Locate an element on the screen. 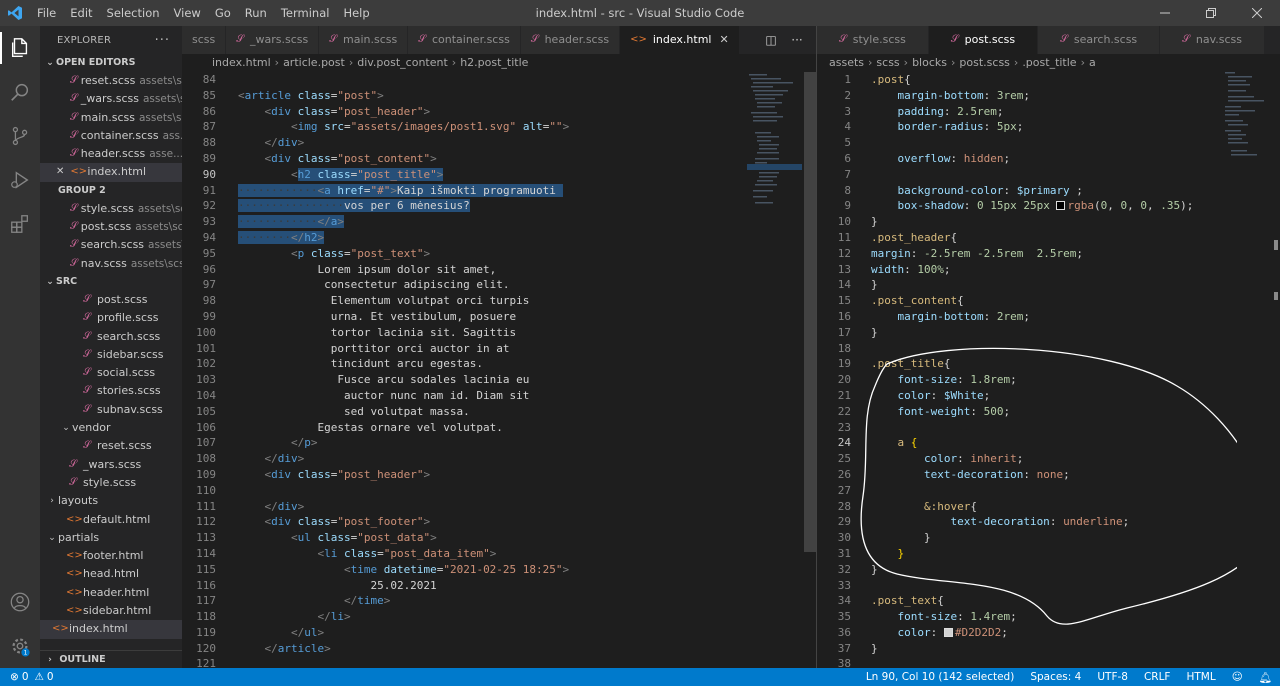 Image resolution: width=1280 pixels, height=686 pixels. code-line: 107 </p> is located at coordinates (375, 443).